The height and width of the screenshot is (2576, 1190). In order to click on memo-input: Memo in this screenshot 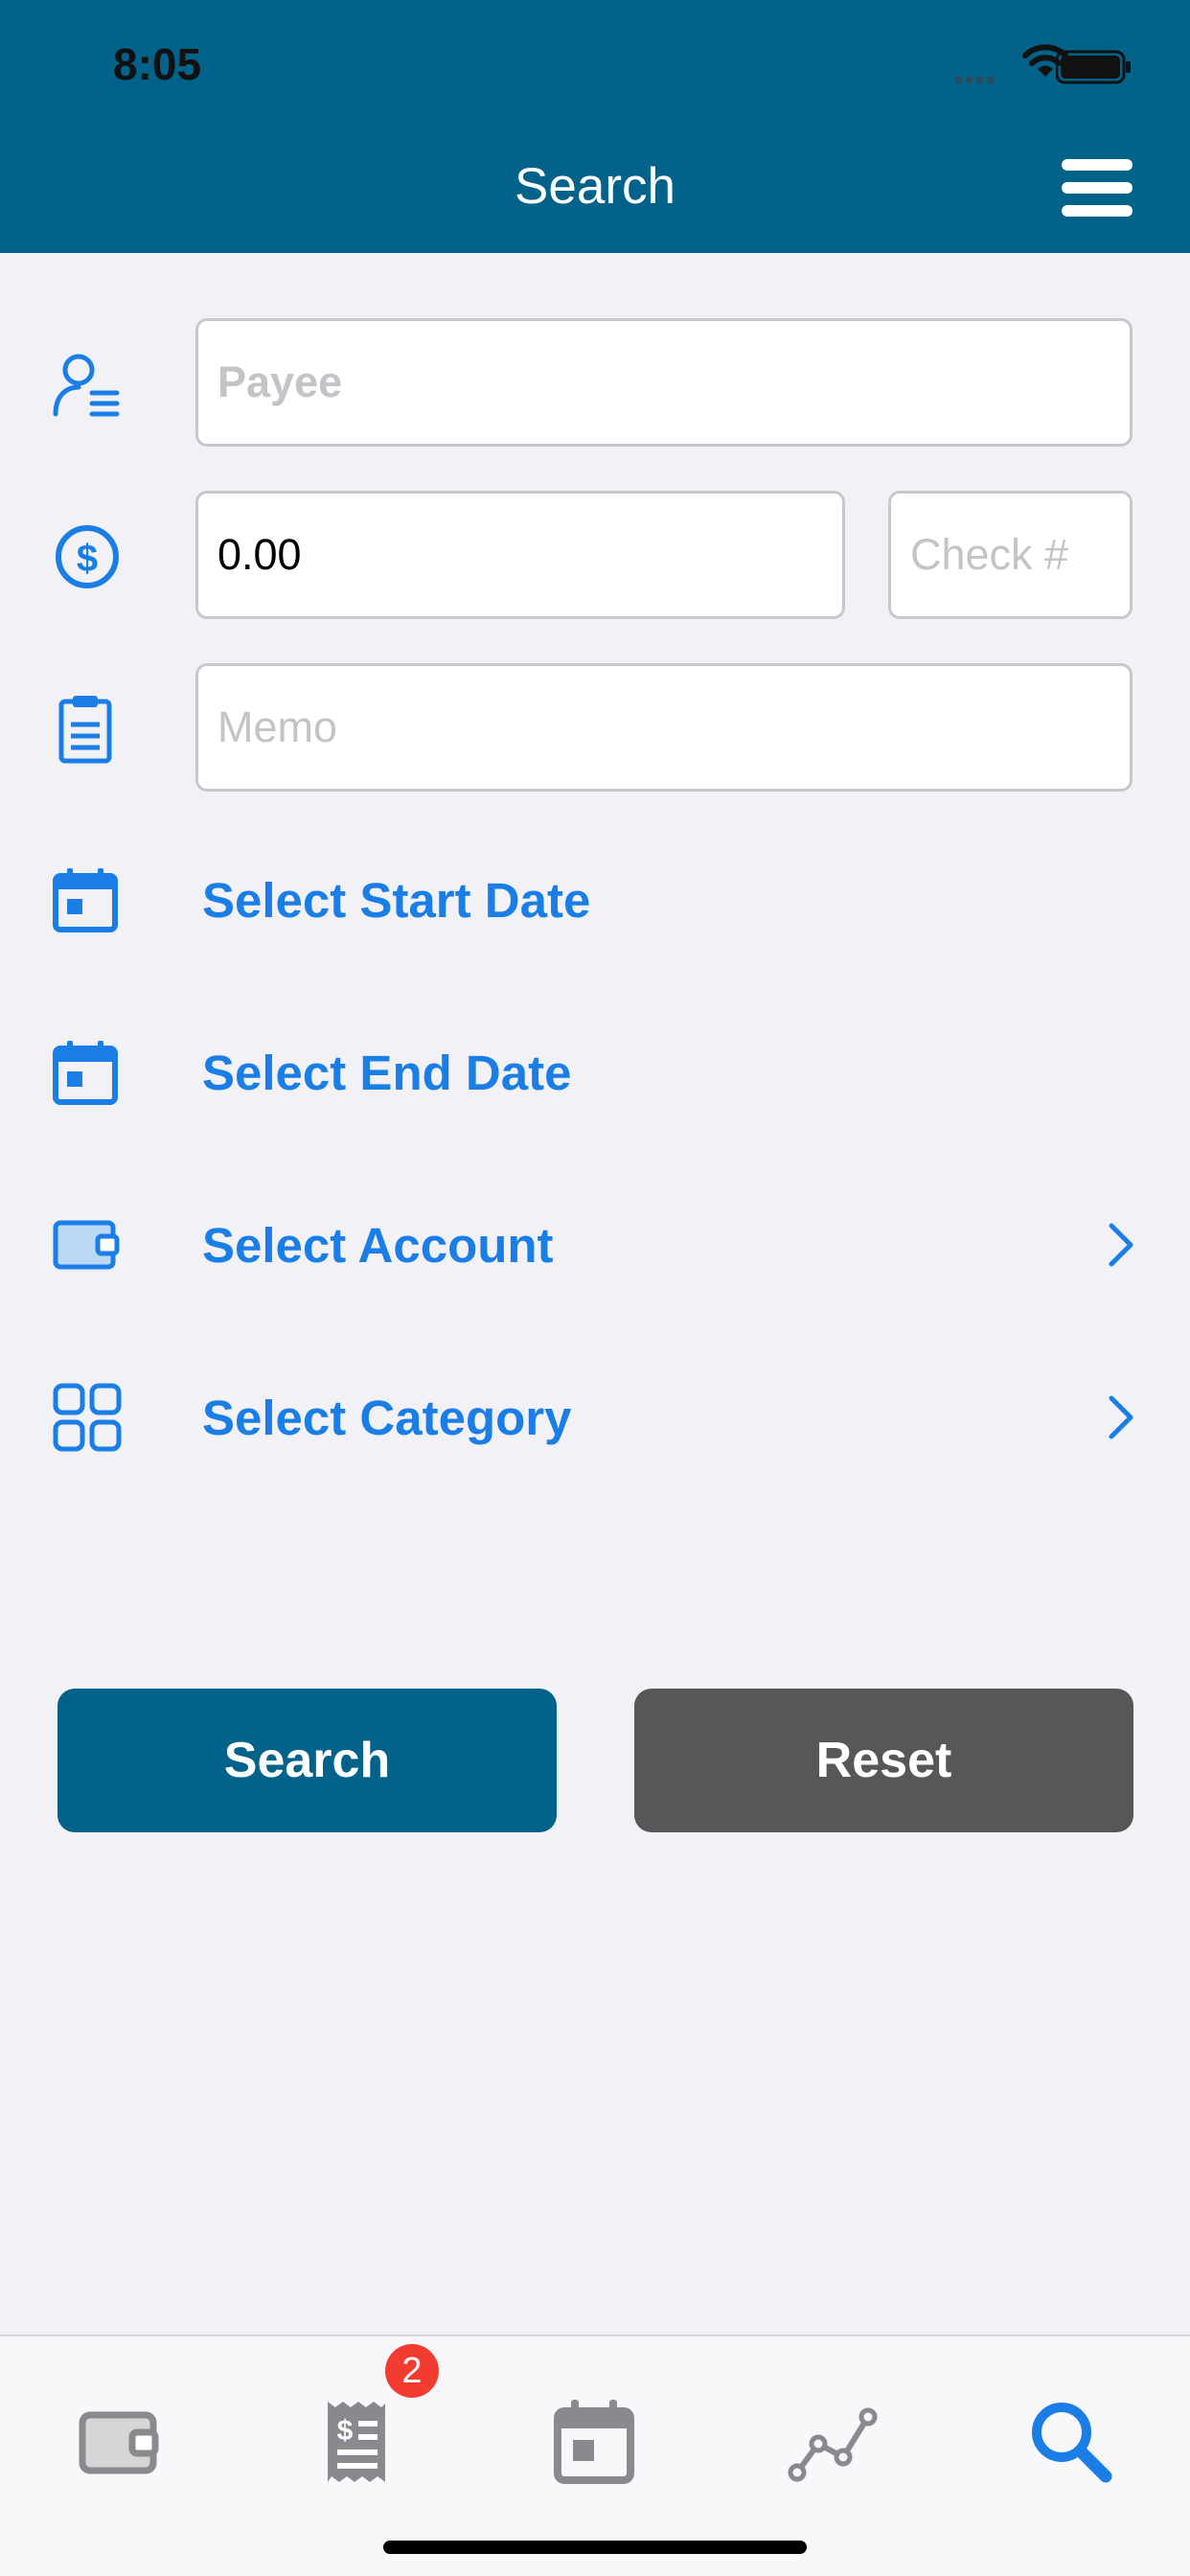, I will do `click(664, 727)`.